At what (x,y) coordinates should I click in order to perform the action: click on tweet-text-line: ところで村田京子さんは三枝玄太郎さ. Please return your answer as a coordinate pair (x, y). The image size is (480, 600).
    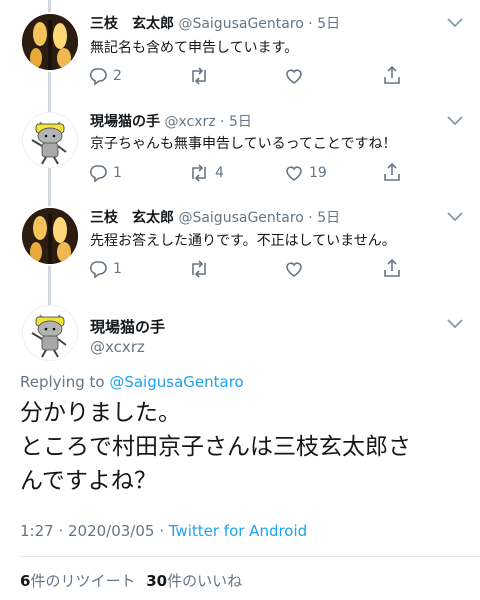
    Looking at the image, I should click on (215, 447).